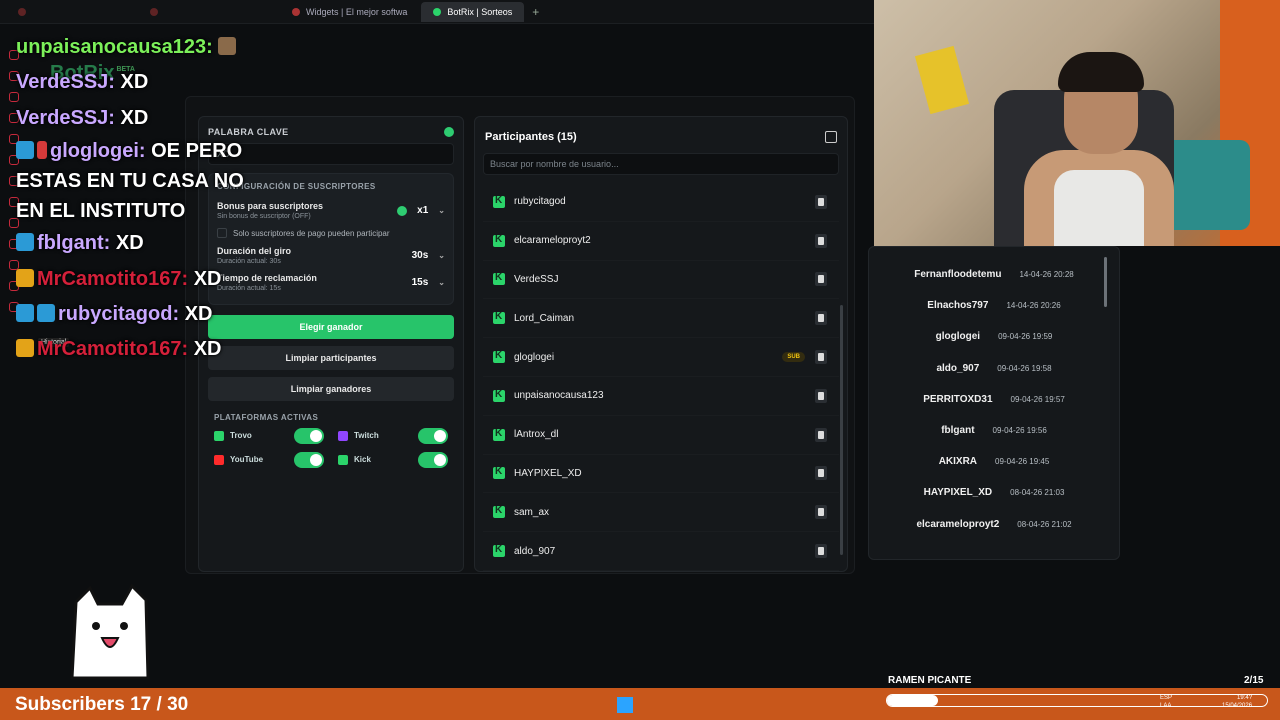  What do you see at coordinates (661, 357) in the screenshot?
I see `list-item: gloglogei SUB` at bounding box center [661, 357].